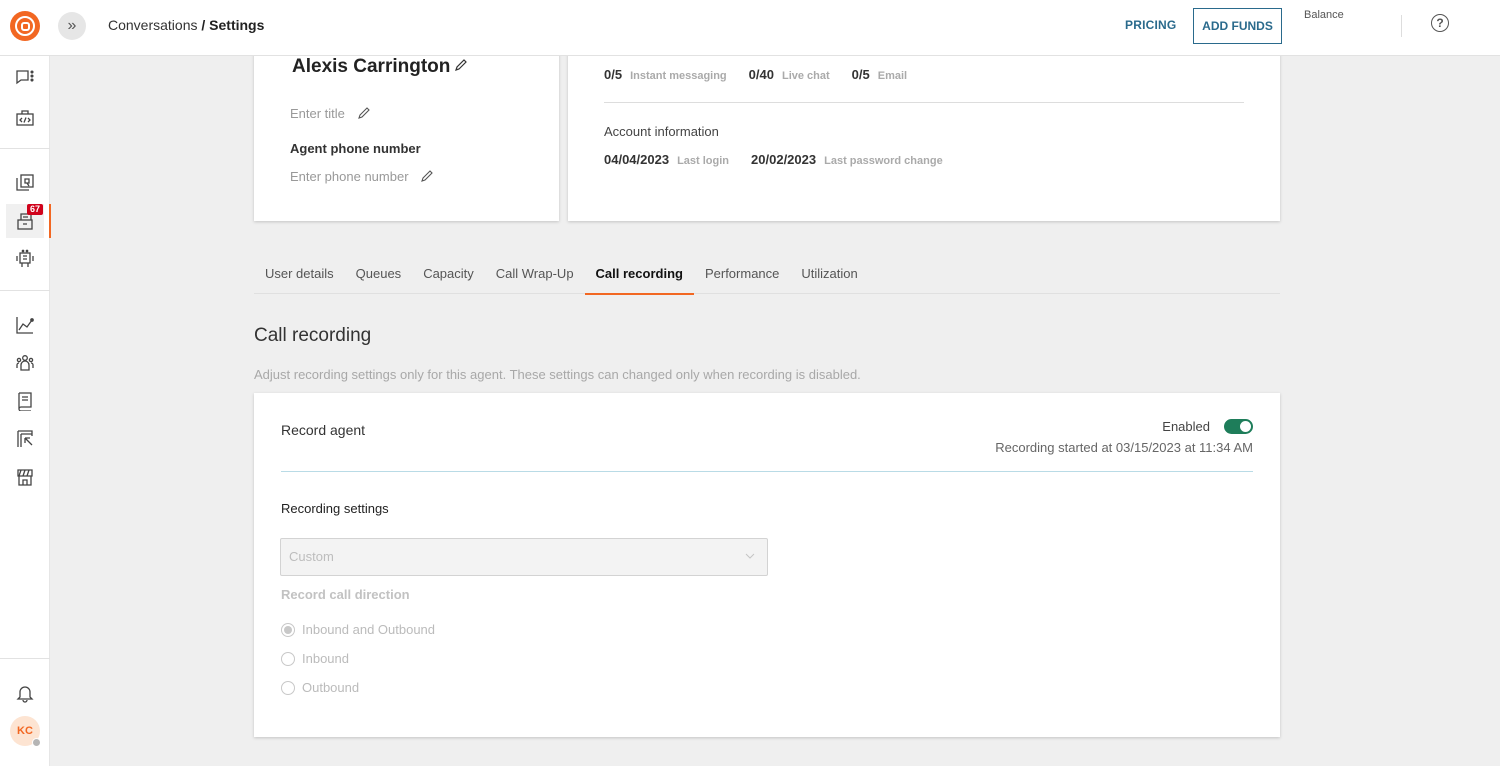  I want to click on recording-settings-label: Recording settings, so click(335, 508).